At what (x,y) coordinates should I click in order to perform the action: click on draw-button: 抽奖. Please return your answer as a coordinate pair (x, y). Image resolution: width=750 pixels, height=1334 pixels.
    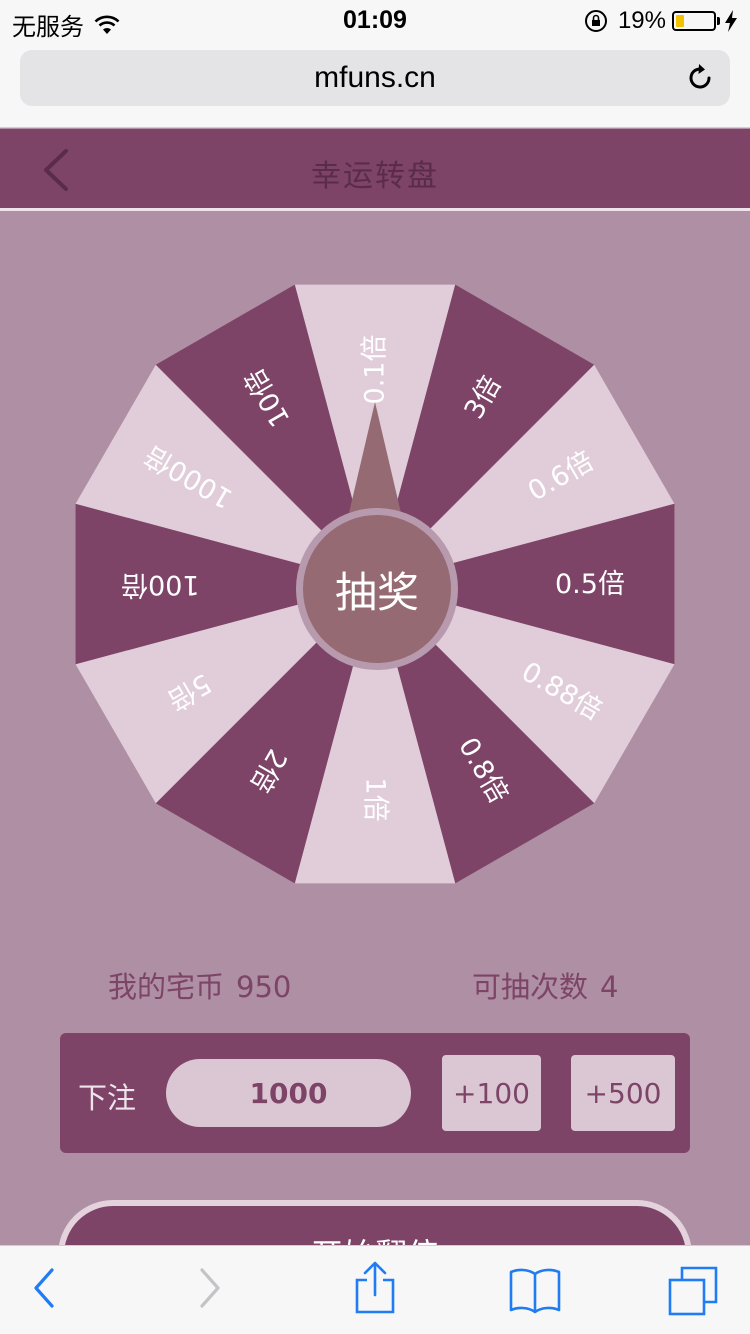
    Looking at the image, I should click on (377, 589).